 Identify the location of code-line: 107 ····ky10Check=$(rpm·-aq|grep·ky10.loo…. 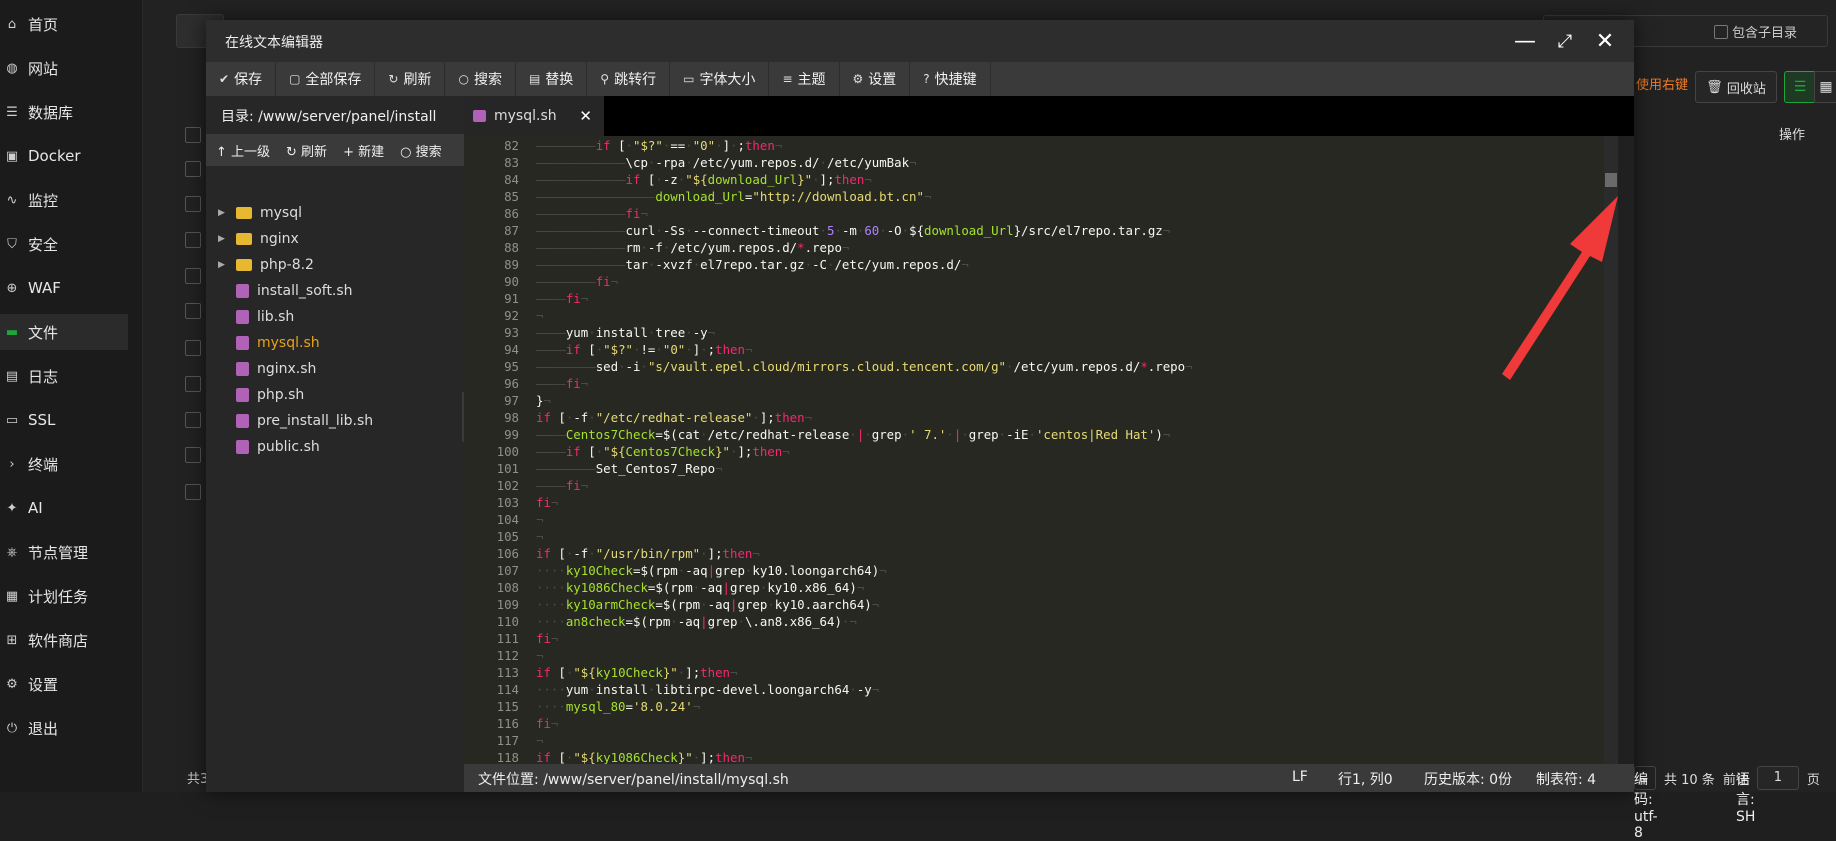
(1034, 570).